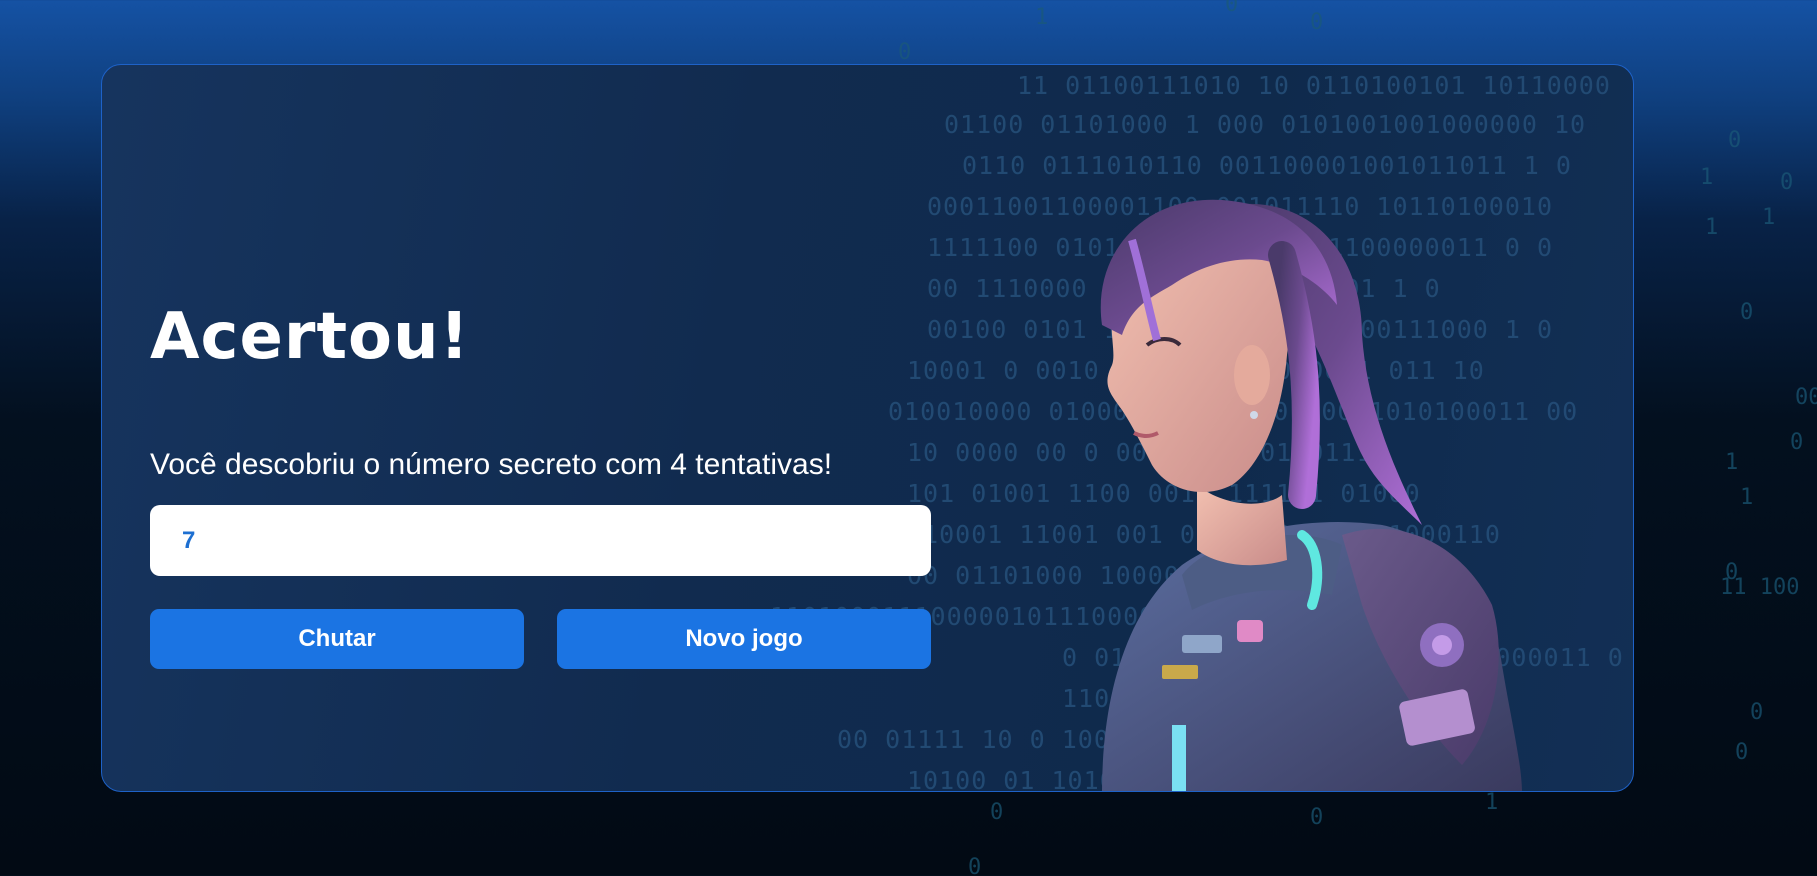 The width and height of the screenshot is (1817, 876). What do you see at coordinates (744, 639) in the screenshot?
I see `new-game-button: Novo jogo` at bounding box center [744, 639].